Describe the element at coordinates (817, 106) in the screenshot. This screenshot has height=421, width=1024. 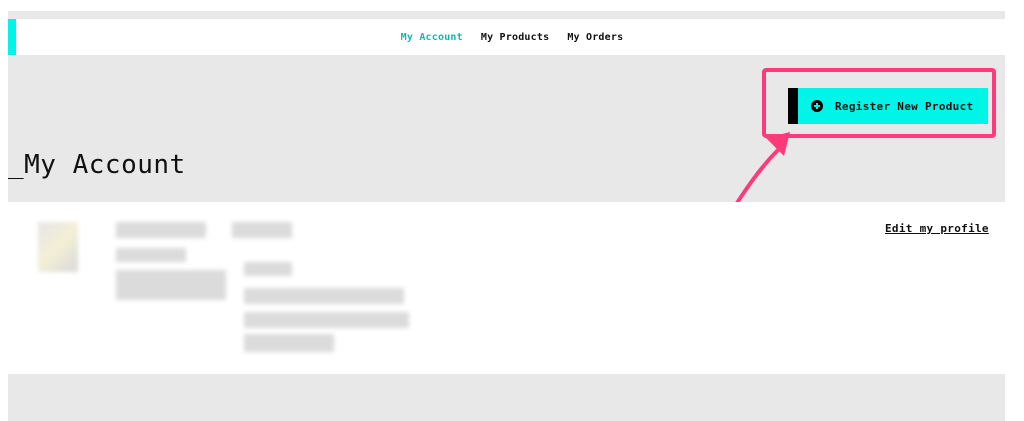
I see `plus-circle-icon` at that location.